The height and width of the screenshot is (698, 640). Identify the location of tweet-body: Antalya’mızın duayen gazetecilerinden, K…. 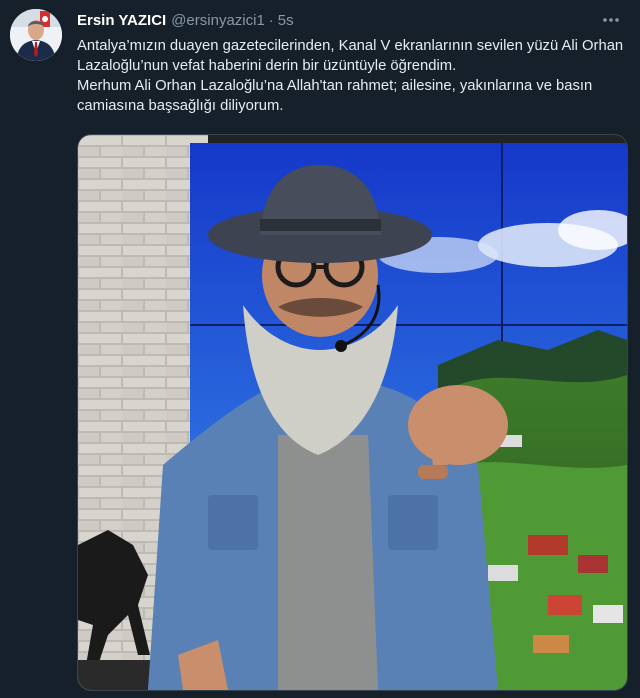
(350, 76).